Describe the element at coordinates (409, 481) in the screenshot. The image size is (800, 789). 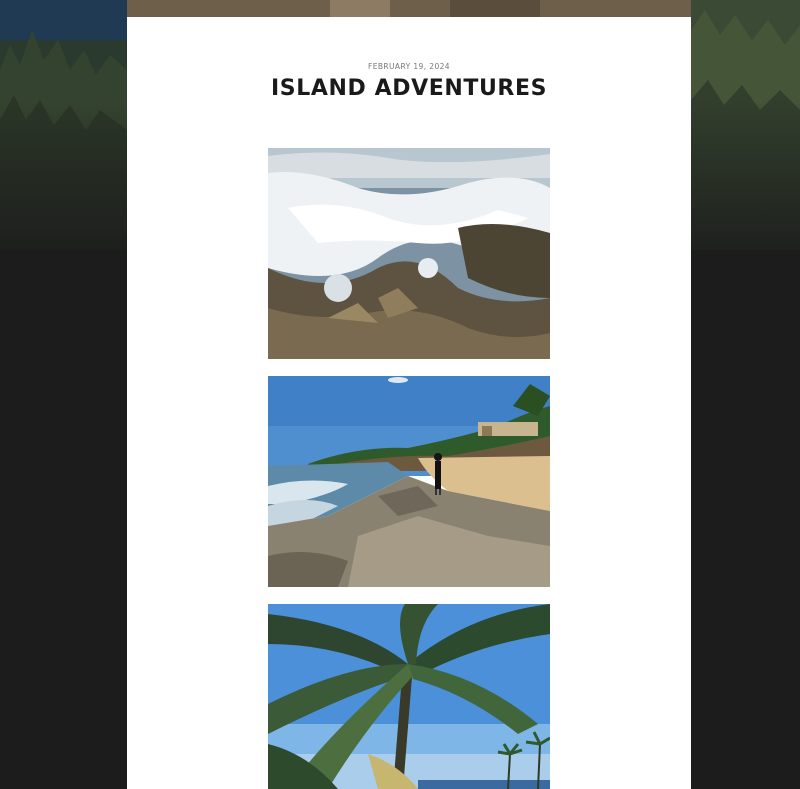
I see `gallery-image-rocky-beach` at that location.